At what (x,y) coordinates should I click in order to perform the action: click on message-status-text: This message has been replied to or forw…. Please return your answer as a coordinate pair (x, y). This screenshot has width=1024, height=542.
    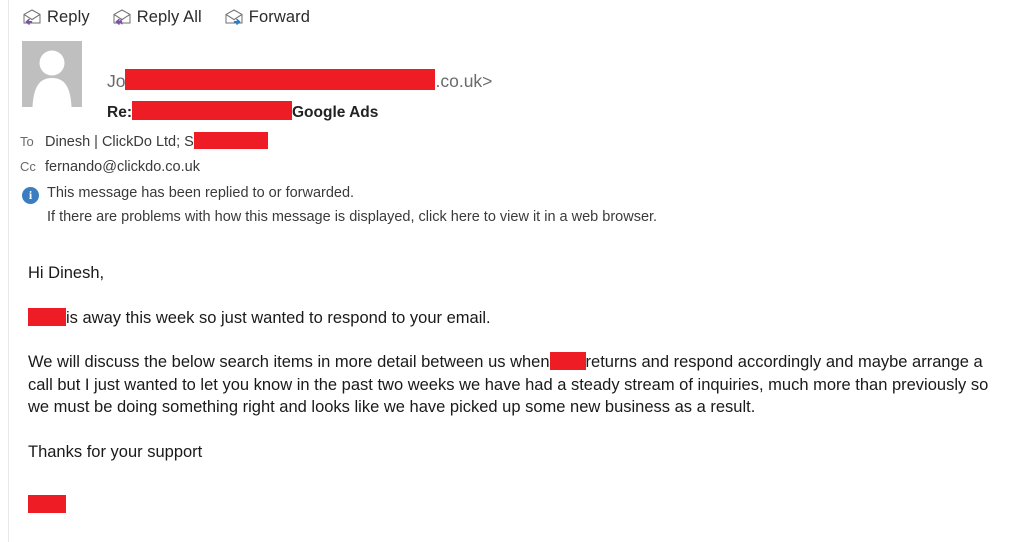
    Looking at the image, I should click on (201, 193).